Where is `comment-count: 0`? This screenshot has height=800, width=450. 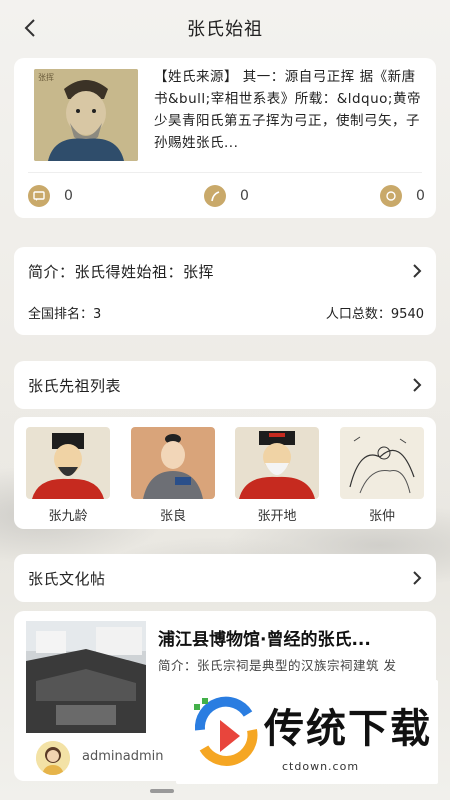 comment-count: 0 is located at coordinates (68, 196).